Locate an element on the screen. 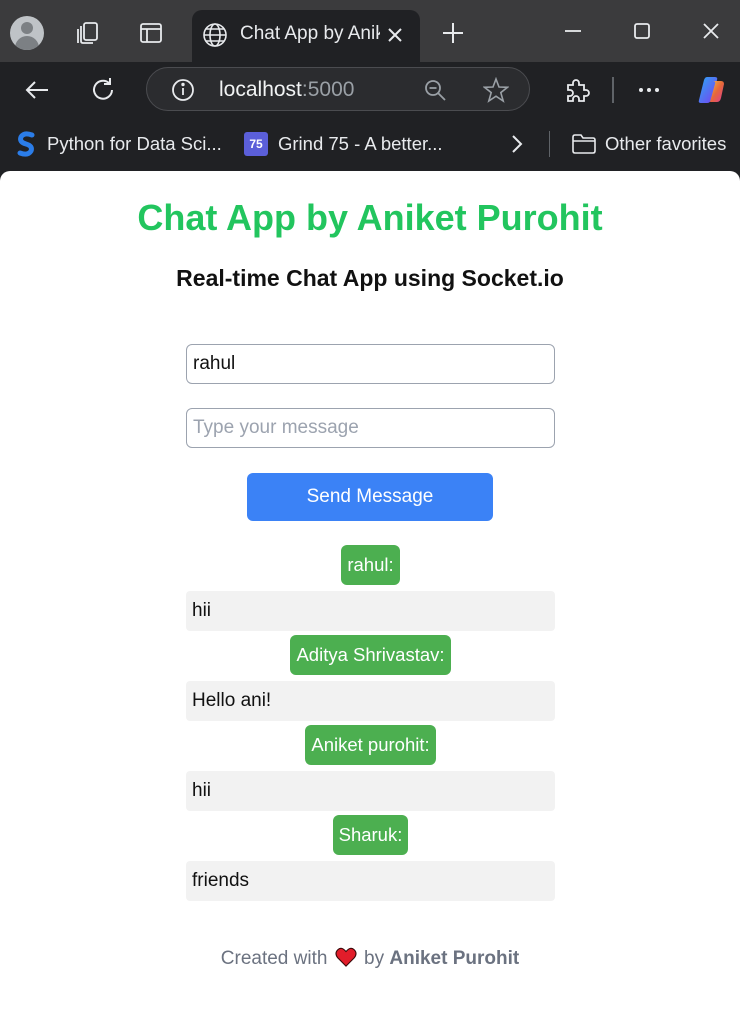 This screenshot has height=1014, width=740. footer-prefix: Created with is located at coordinates (274, 958).